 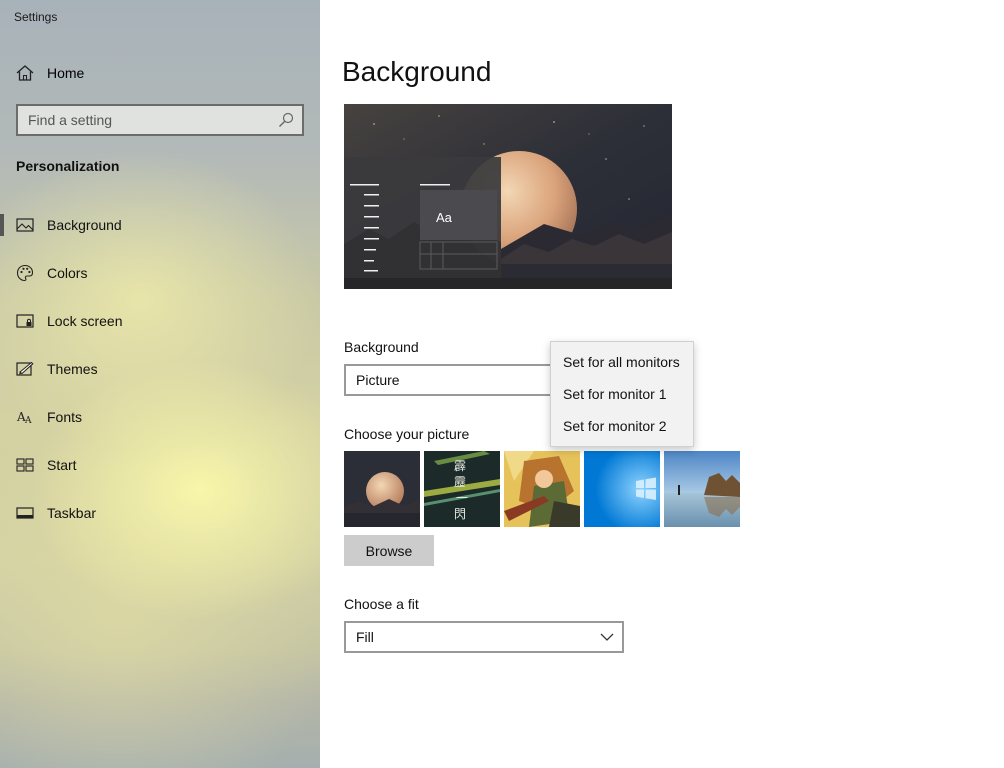 What do you see at coordinates (365, 637) in the screenshot?
I see `fit-dropdown-value: Fill` at bounding box center [365, 637].